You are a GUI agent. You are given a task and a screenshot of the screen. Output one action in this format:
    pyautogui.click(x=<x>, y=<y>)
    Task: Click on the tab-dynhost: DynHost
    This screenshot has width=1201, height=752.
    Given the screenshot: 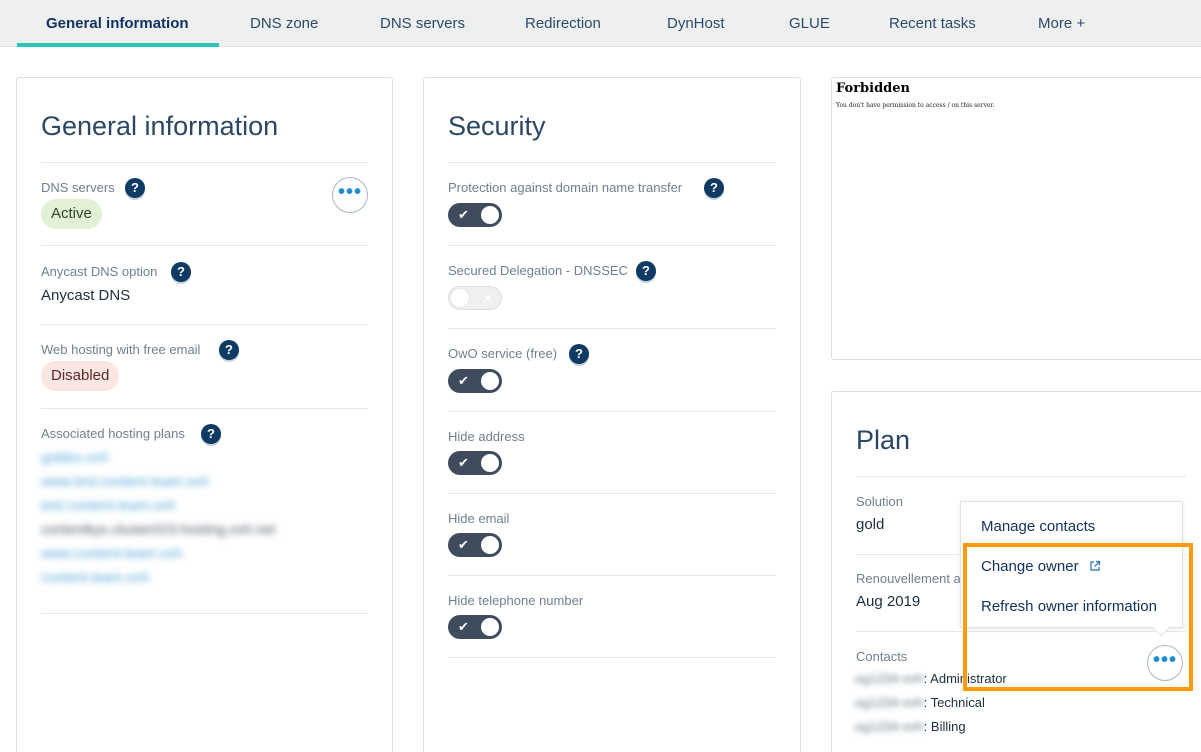 What is the action you would take?
    pyautogui.click(x=696, y=23)
    